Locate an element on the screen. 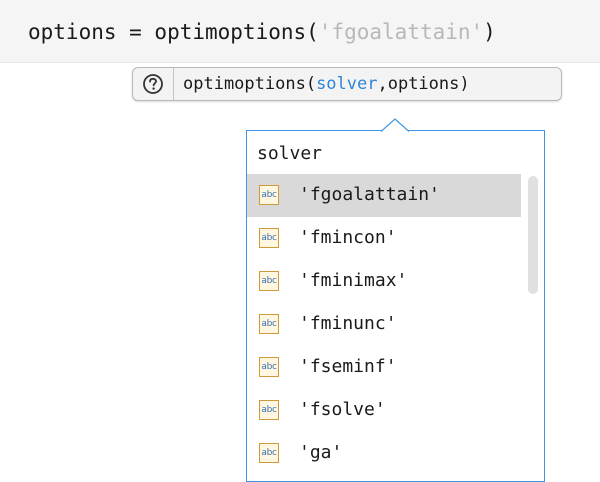  completion-item-label: 'fmincon' is located at coordinates (348, 237).